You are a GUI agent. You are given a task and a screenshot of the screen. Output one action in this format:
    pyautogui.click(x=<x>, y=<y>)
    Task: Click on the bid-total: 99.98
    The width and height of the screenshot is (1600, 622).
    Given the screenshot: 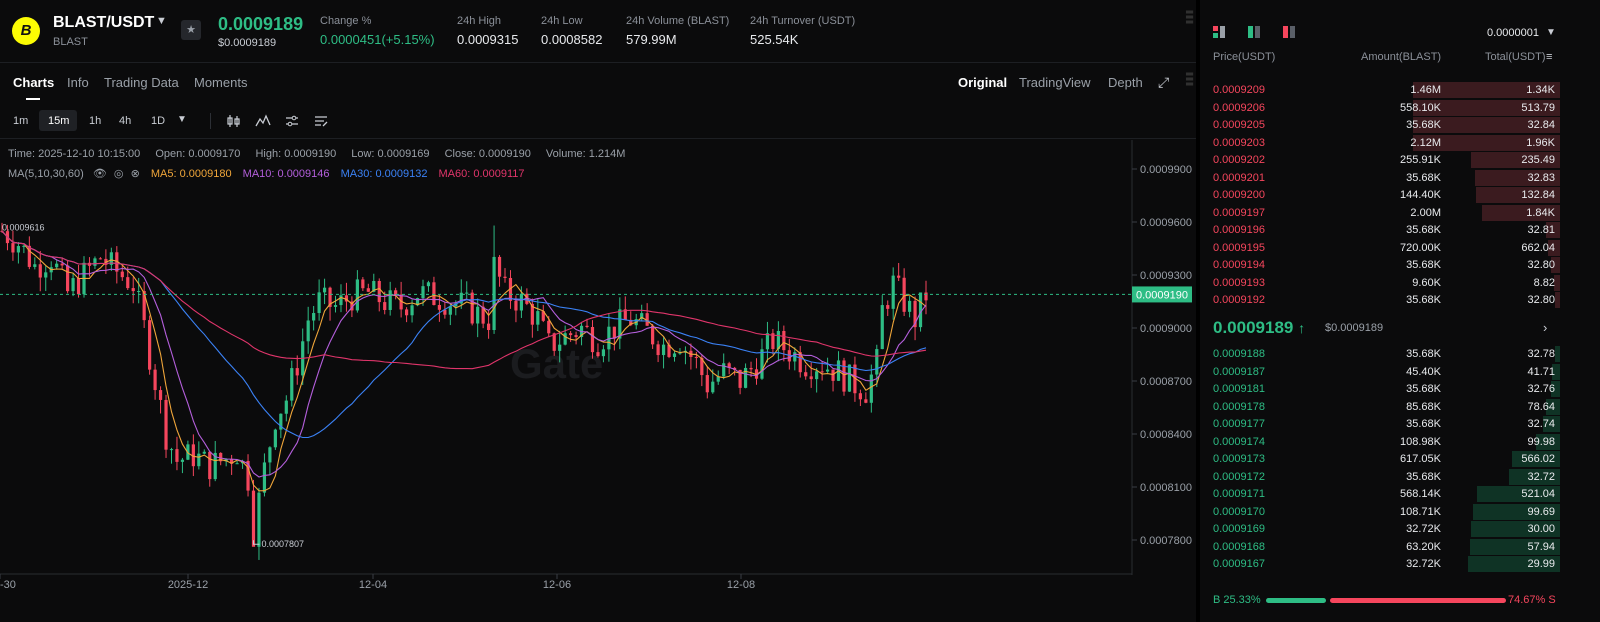 What is the action you would take?
    pyautogui.click(x=1541, y=441)
    